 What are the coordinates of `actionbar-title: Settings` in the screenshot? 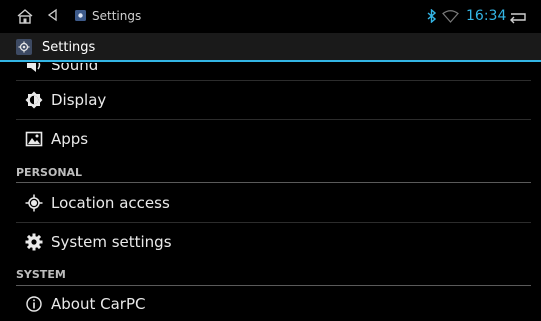 It's located at (69, 47).